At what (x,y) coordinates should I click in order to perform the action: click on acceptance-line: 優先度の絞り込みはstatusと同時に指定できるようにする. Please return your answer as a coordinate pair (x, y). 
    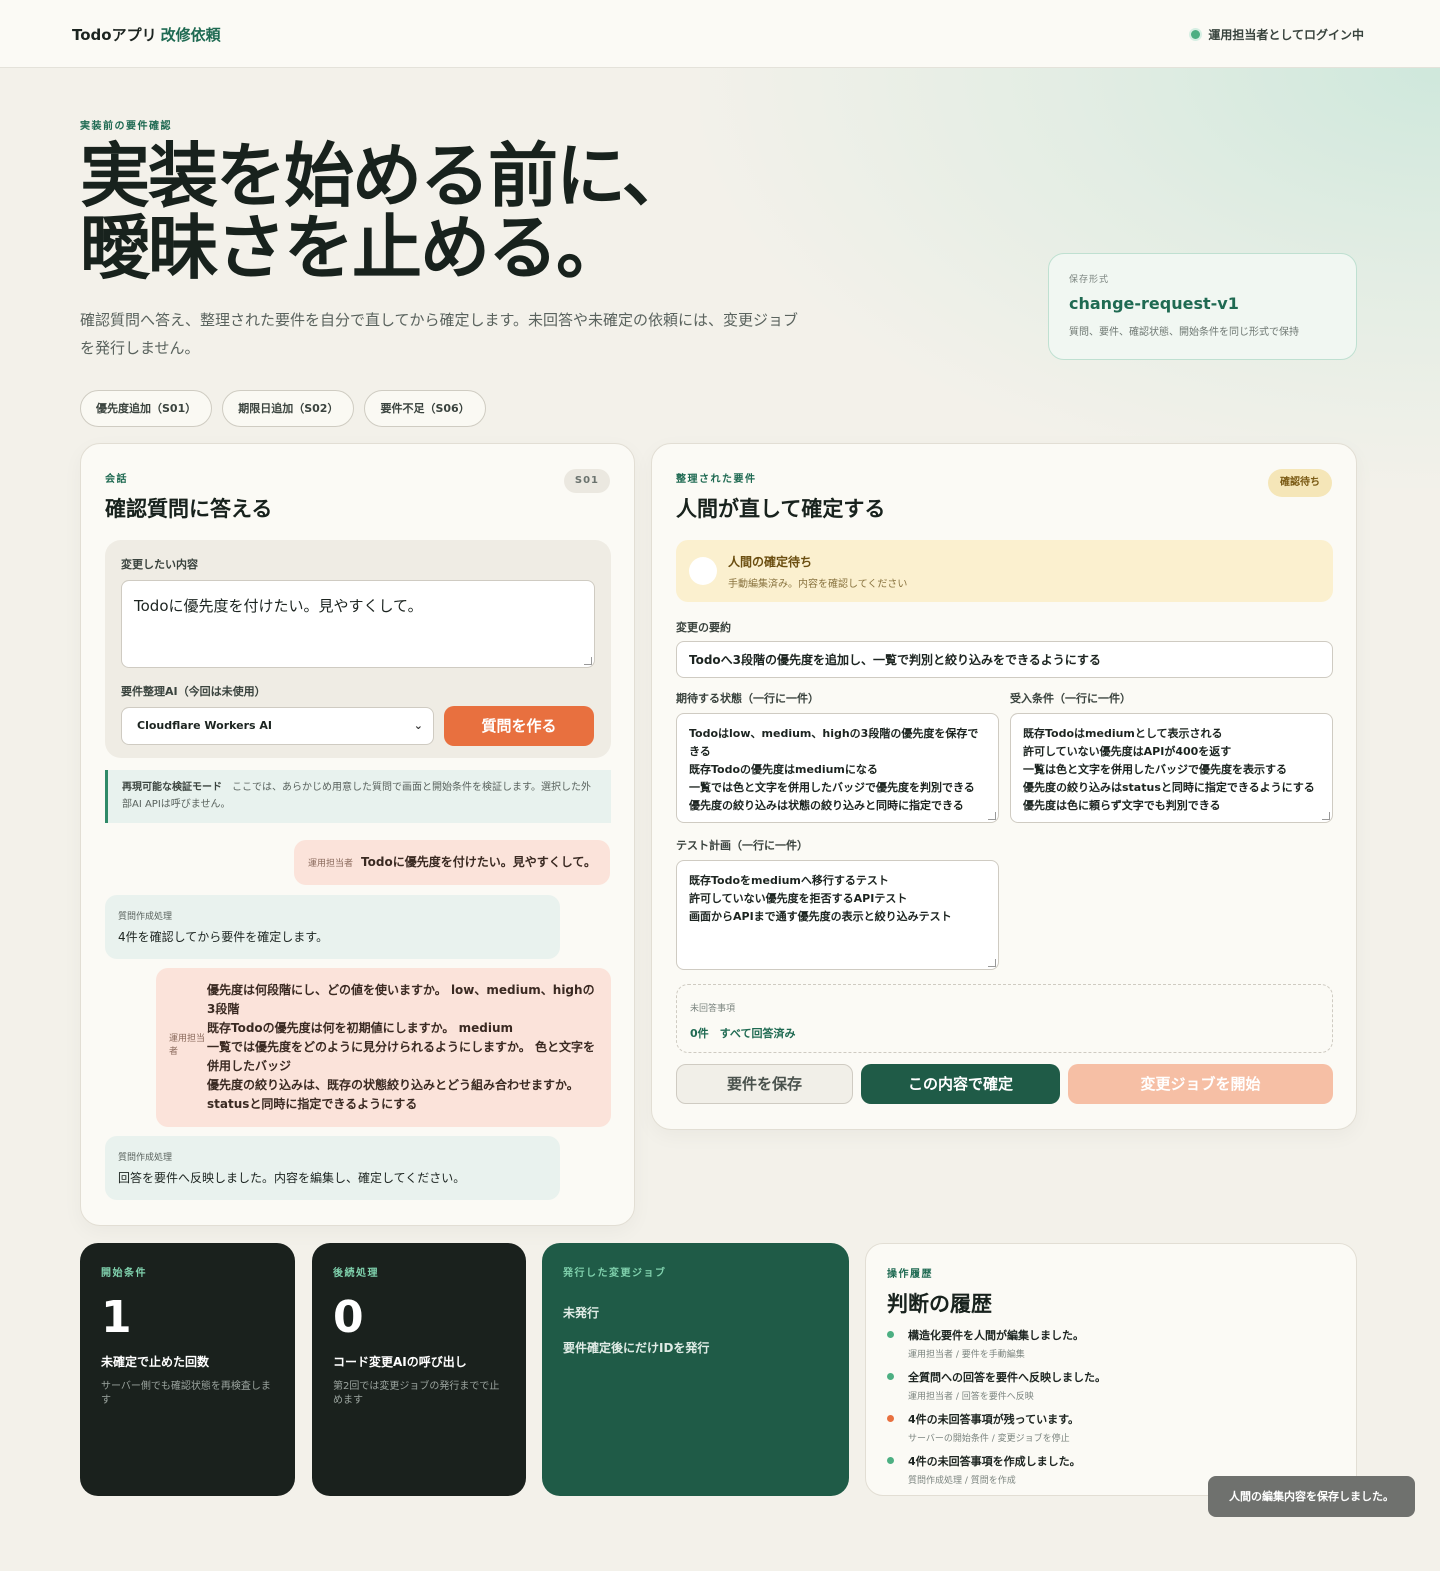
    Looking at the image, I should click on (1169, 787).